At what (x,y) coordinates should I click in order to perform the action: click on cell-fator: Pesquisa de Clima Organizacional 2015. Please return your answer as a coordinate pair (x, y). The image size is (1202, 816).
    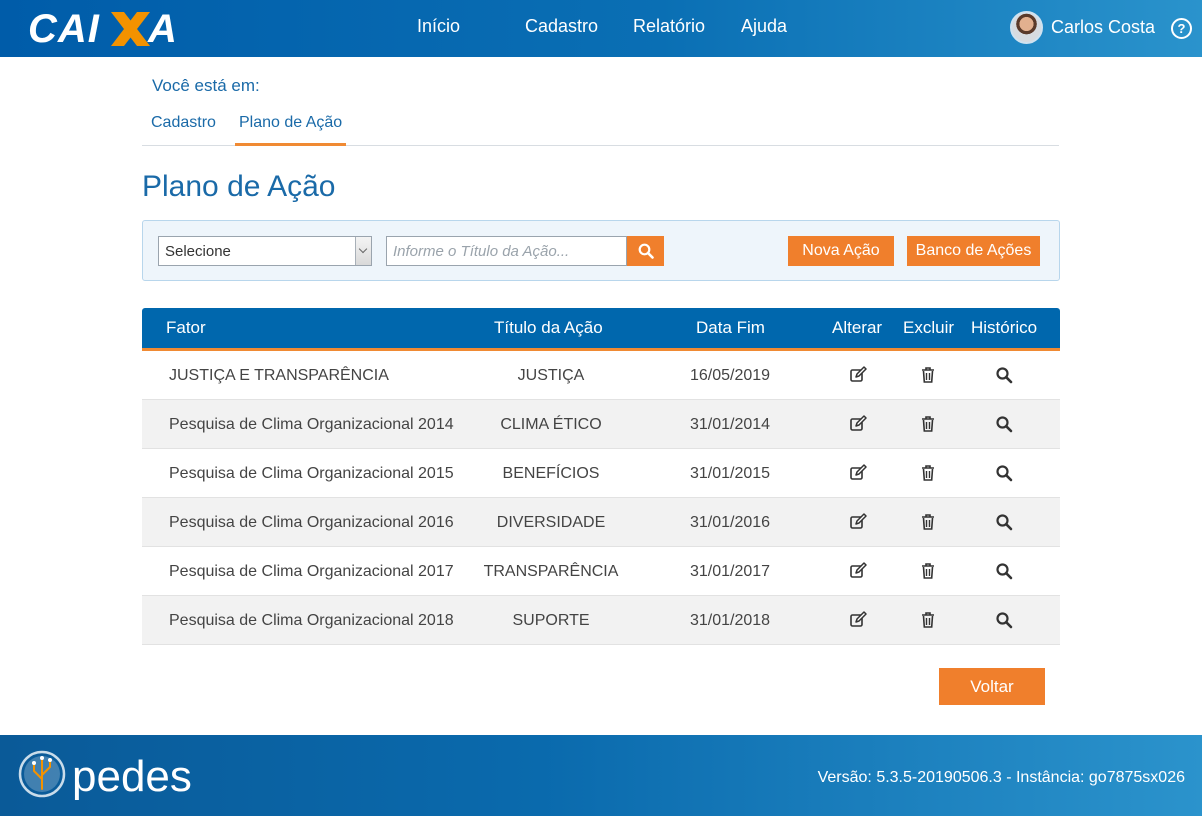
    Looking at the image, I should click on (311, 473).